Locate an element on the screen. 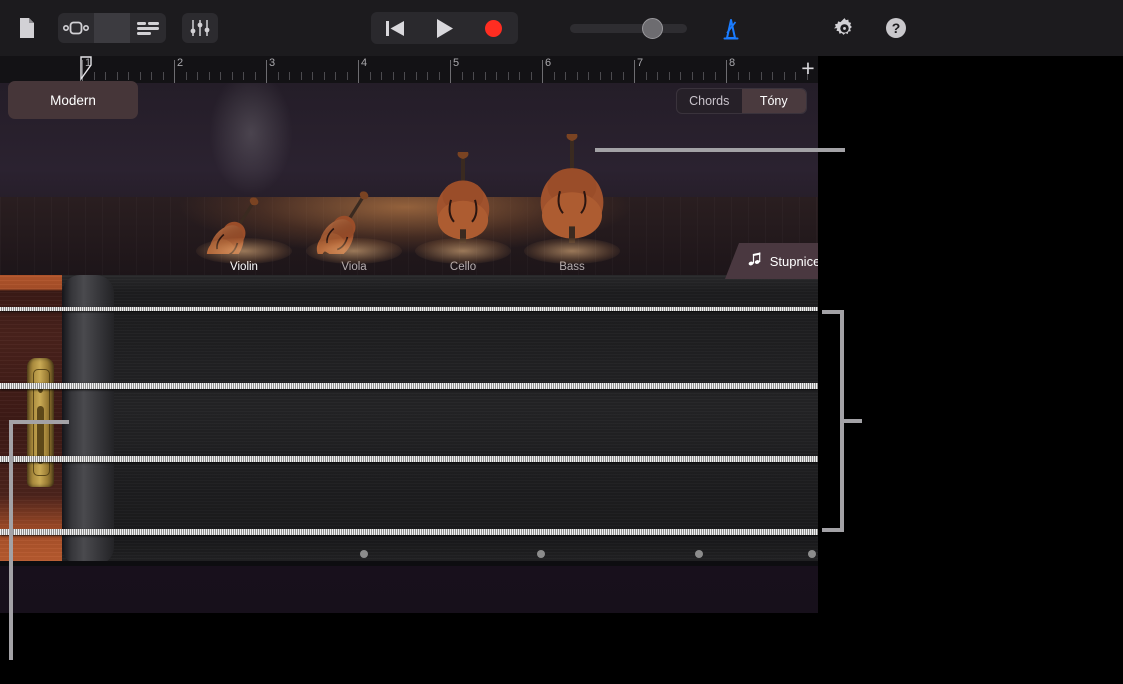  instrument-cello: Cello is located at coordinates (463, 211).